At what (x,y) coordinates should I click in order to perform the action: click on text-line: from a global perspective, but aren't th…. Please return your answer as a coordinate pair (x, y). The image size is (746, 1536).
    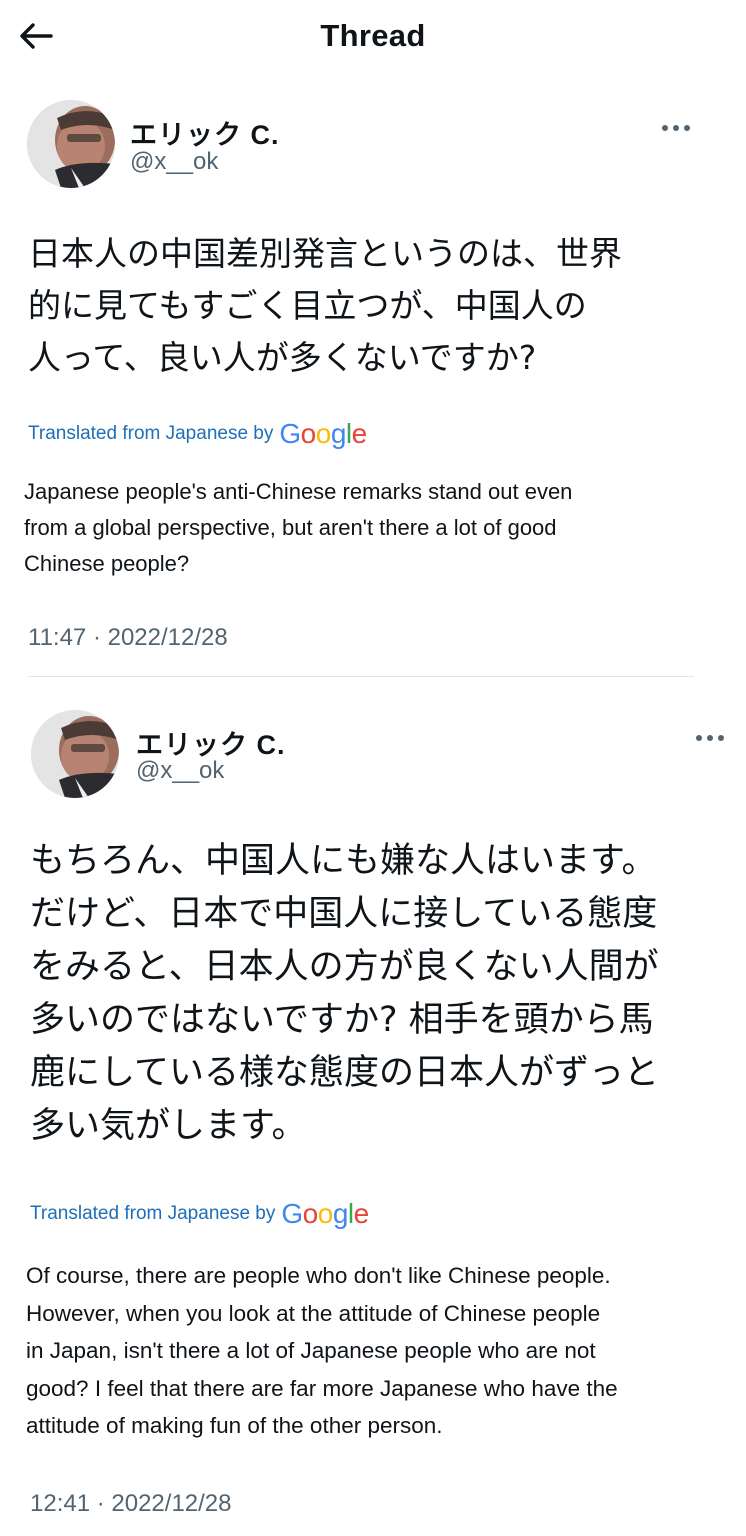
    Looking at the image, I should click on (290, 527).